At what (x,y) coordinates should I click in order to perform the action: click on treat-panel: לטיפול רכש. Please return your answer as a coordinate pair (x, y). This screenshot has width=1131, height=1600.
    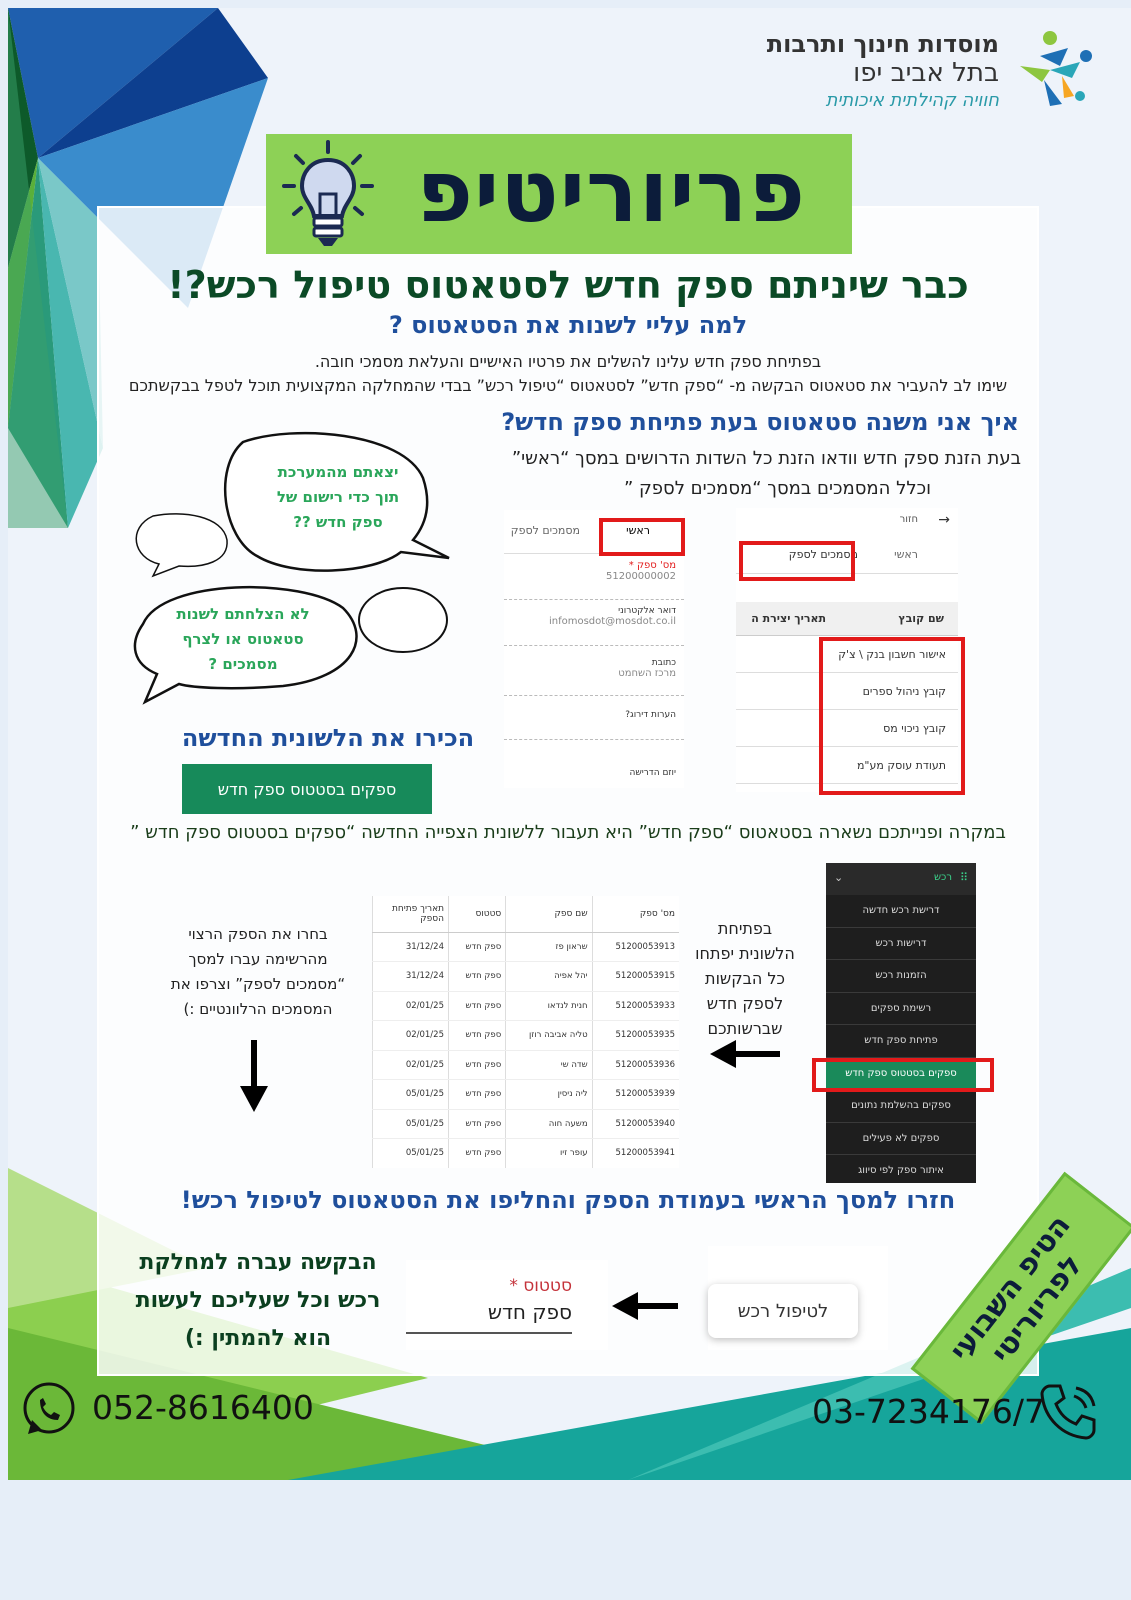
    Looking at the image, I should click on (798, 1298).